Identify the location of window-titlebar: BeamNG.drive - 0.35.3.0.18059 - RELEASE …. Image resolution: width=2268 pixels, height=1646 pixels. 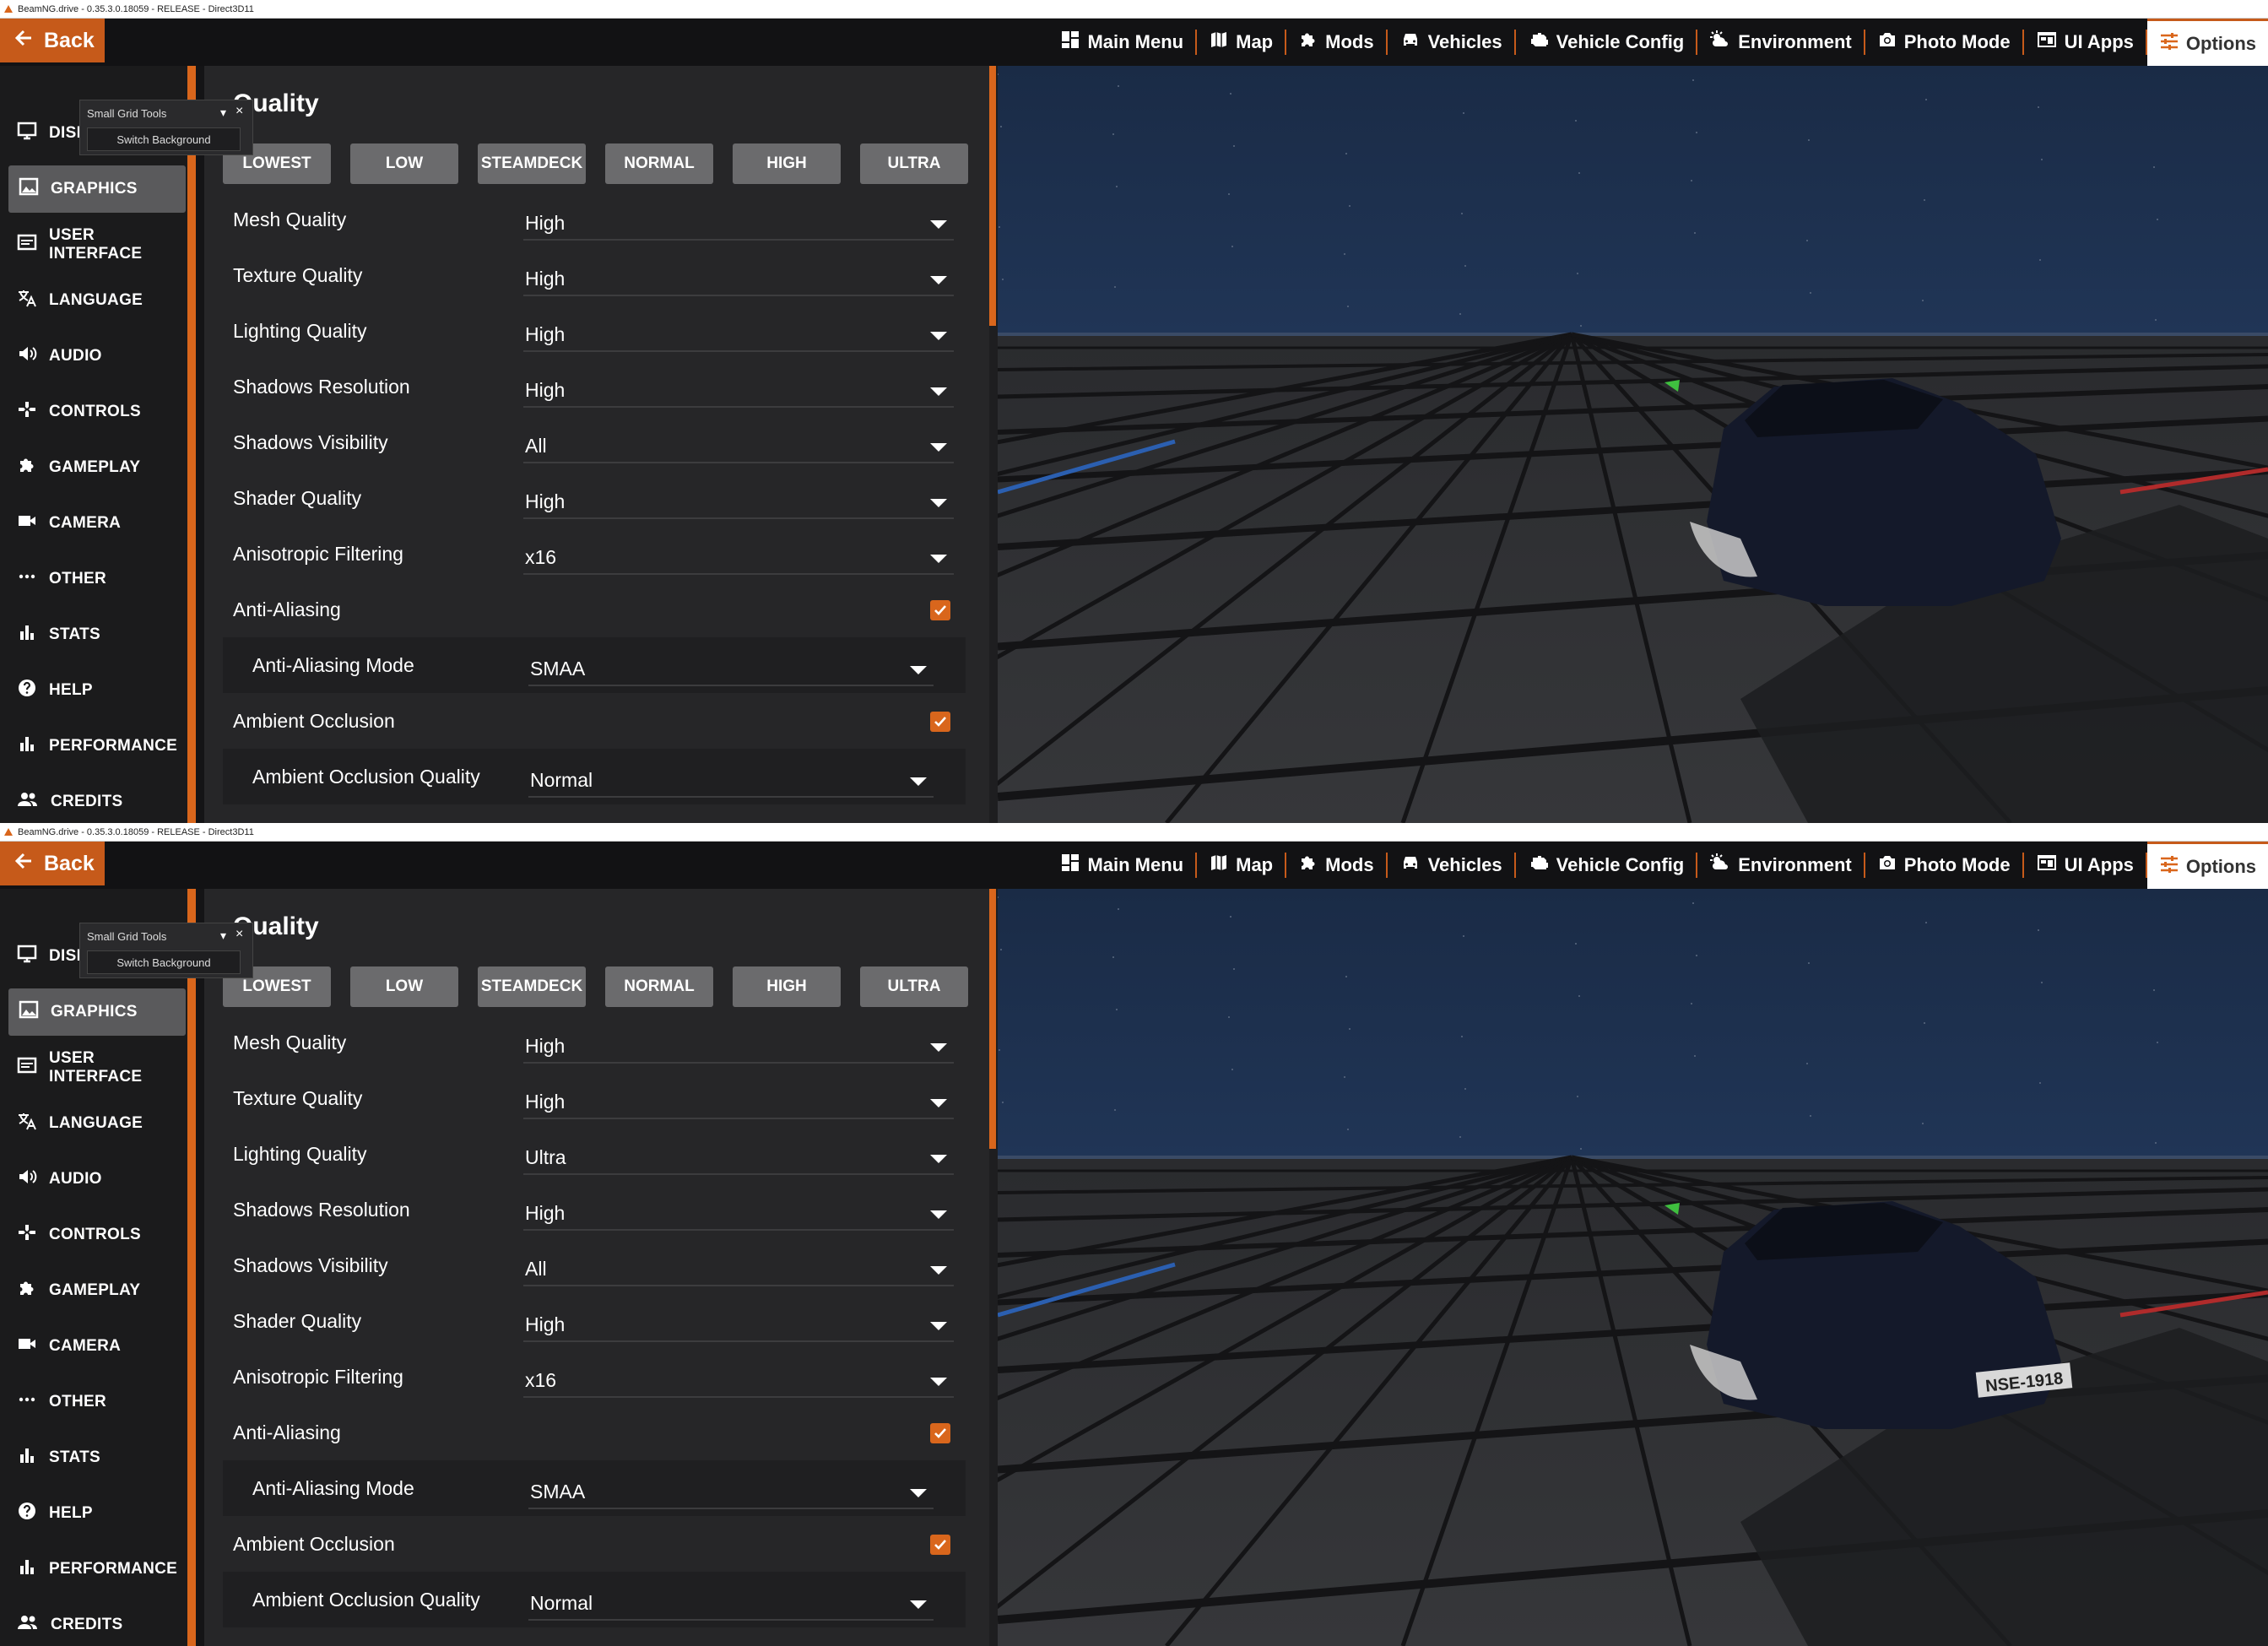
(1134, 832).